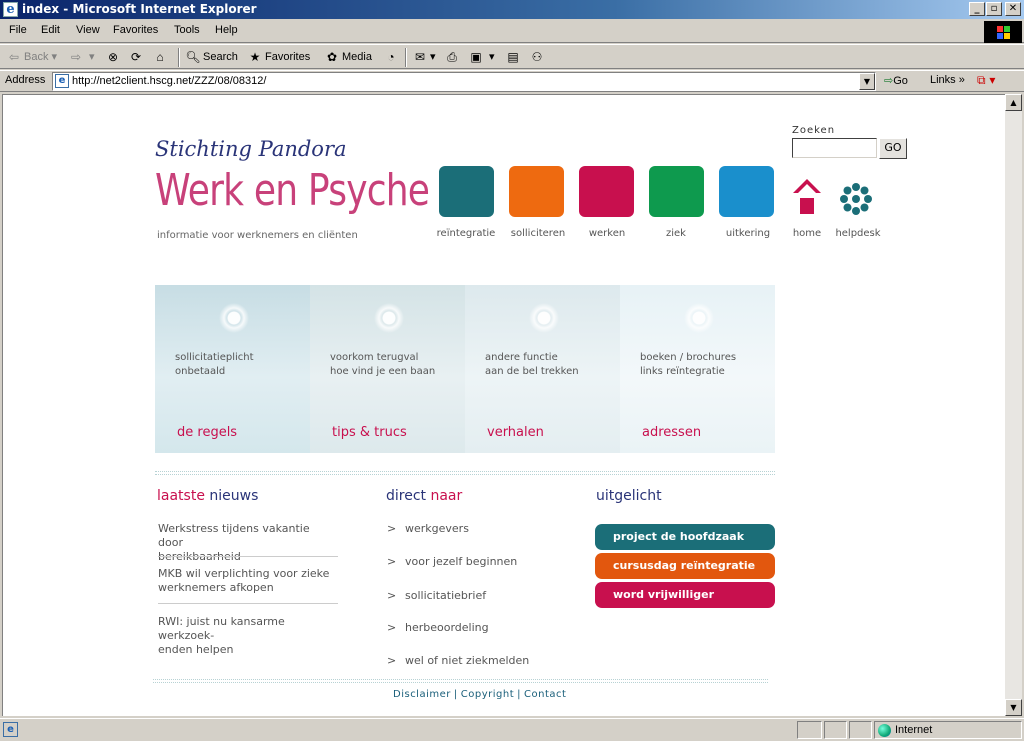 The width and height of the screenshot is (1024, 741). I want to click on copyright-link: Copyright, so click(487, 694).